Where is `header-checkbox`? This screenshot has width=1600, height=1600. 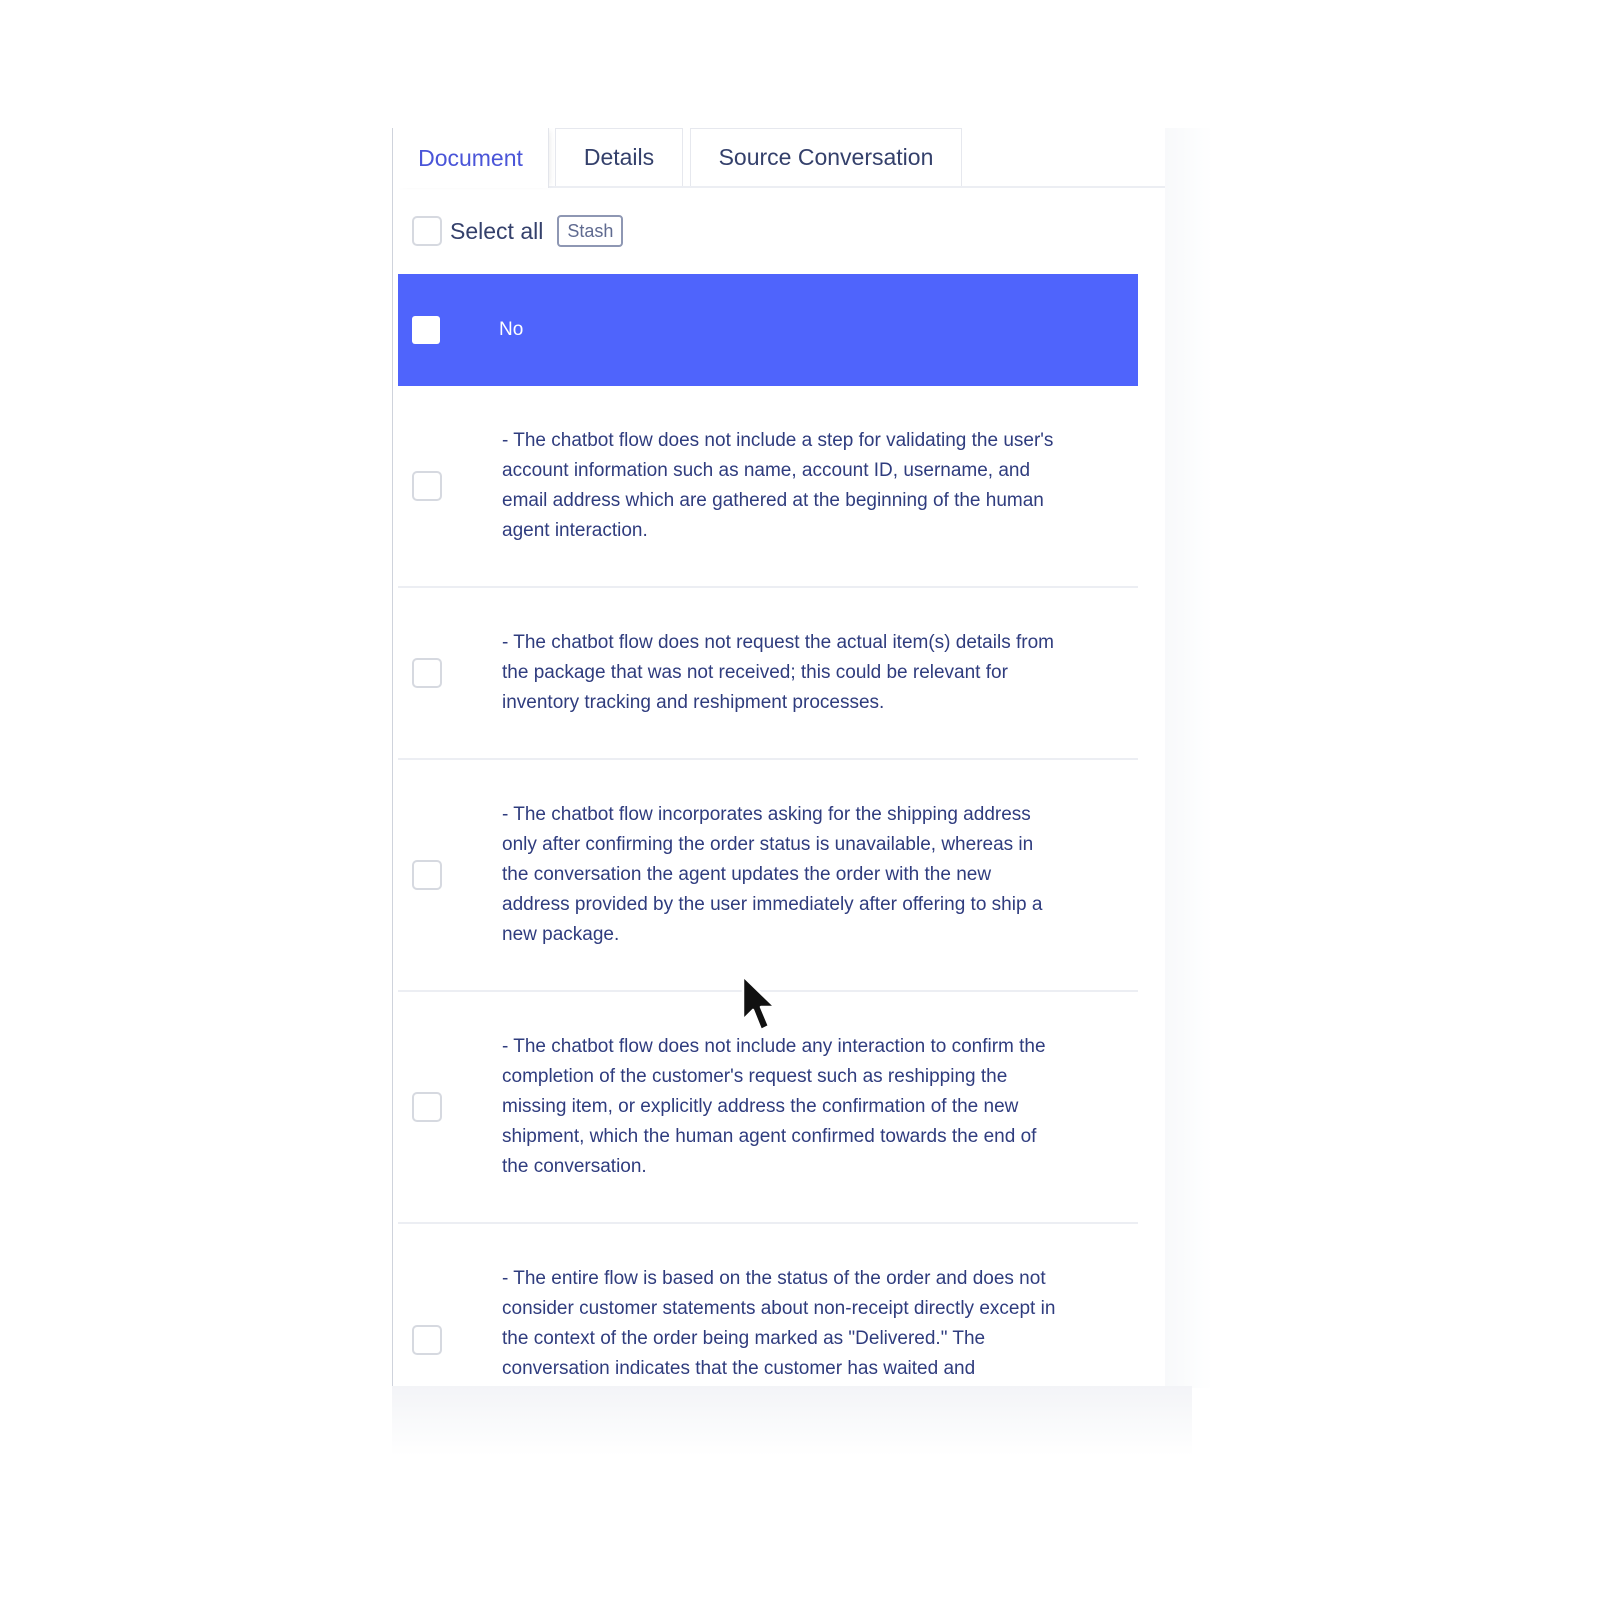
header-checkbox is located at coordinates (426, 330).